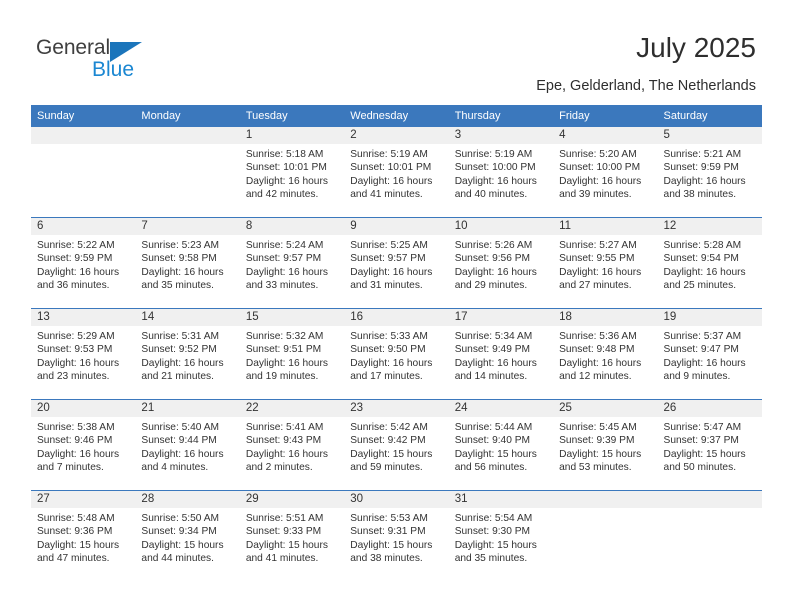  I want to click on daylight-text: Daylight: 15 hours and 47 minutes., so click(78, 552).